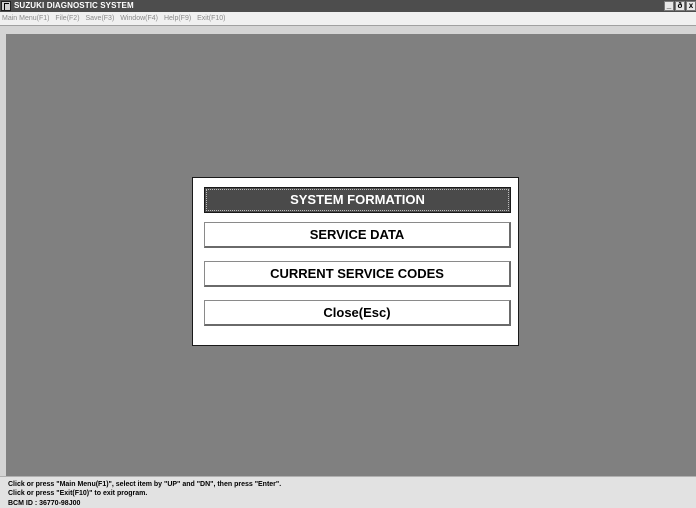  Describe the element at coordinates (74, 5) in the screenshot. I see `window-title: SUZUKI DIAGNOSTIC SYSTEM` at that location.